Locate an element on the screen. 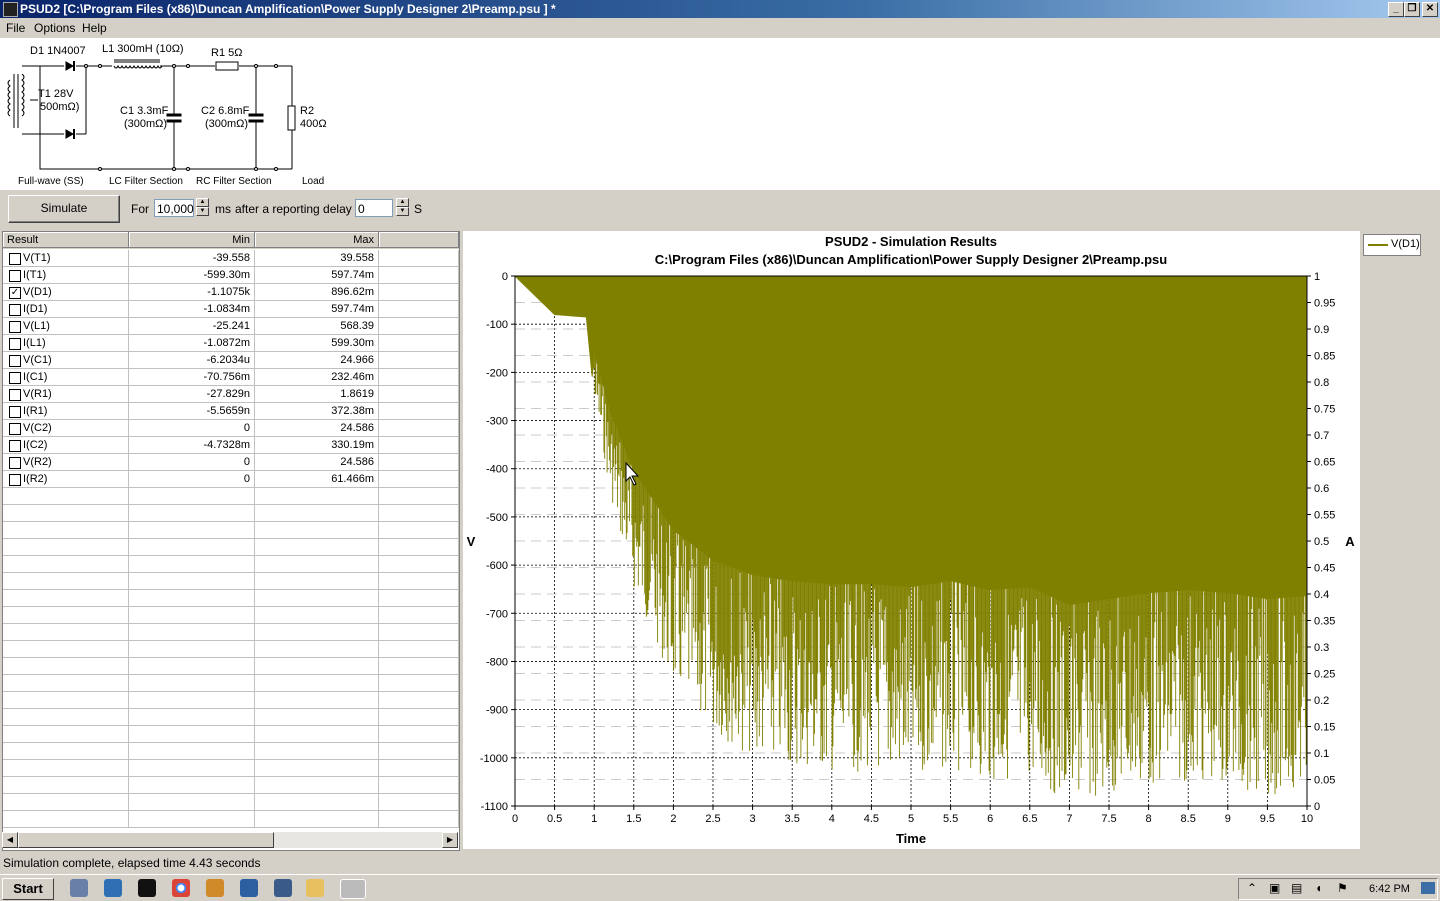 This screenshot has width=1440, height=901. section-rc-filter: RC Filter Section is located at coordinates (234, 181).